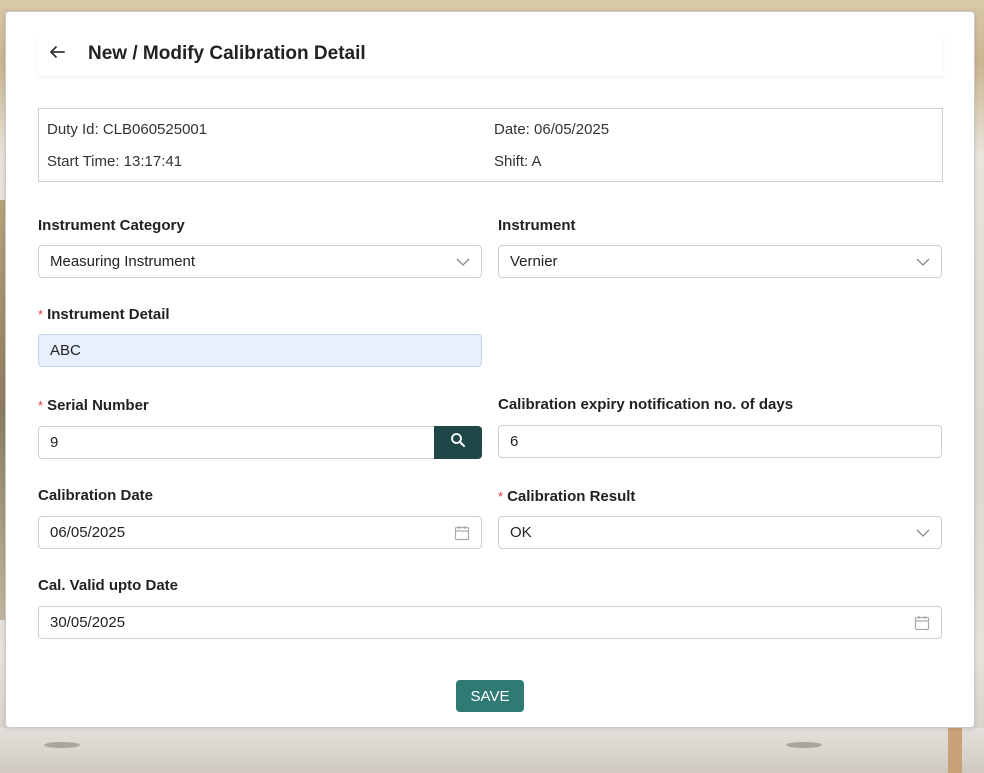 Image resolution: width=984 pixels, height=773 pixels. What do you see at coordinates (88, 622) in the screenshot?
I see `valid-upto-value: 30/05/2025` at bounding box center [88, 622].